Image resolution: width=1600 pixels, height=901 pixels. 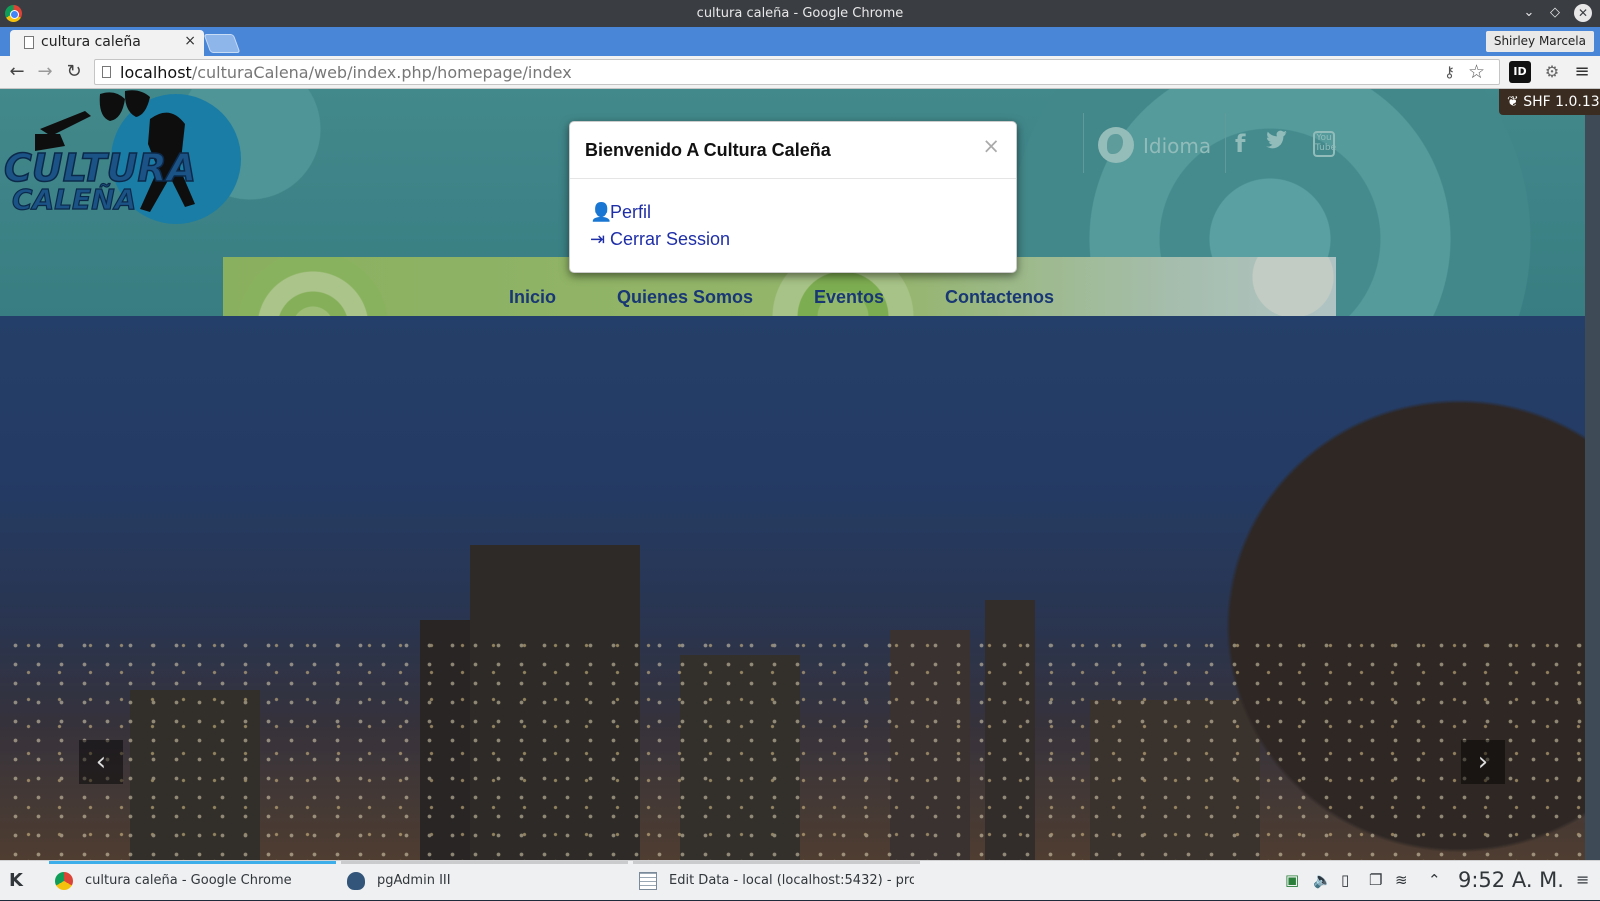 I want to click on volume-icon: 🔈, so click(x=1322, y=880).